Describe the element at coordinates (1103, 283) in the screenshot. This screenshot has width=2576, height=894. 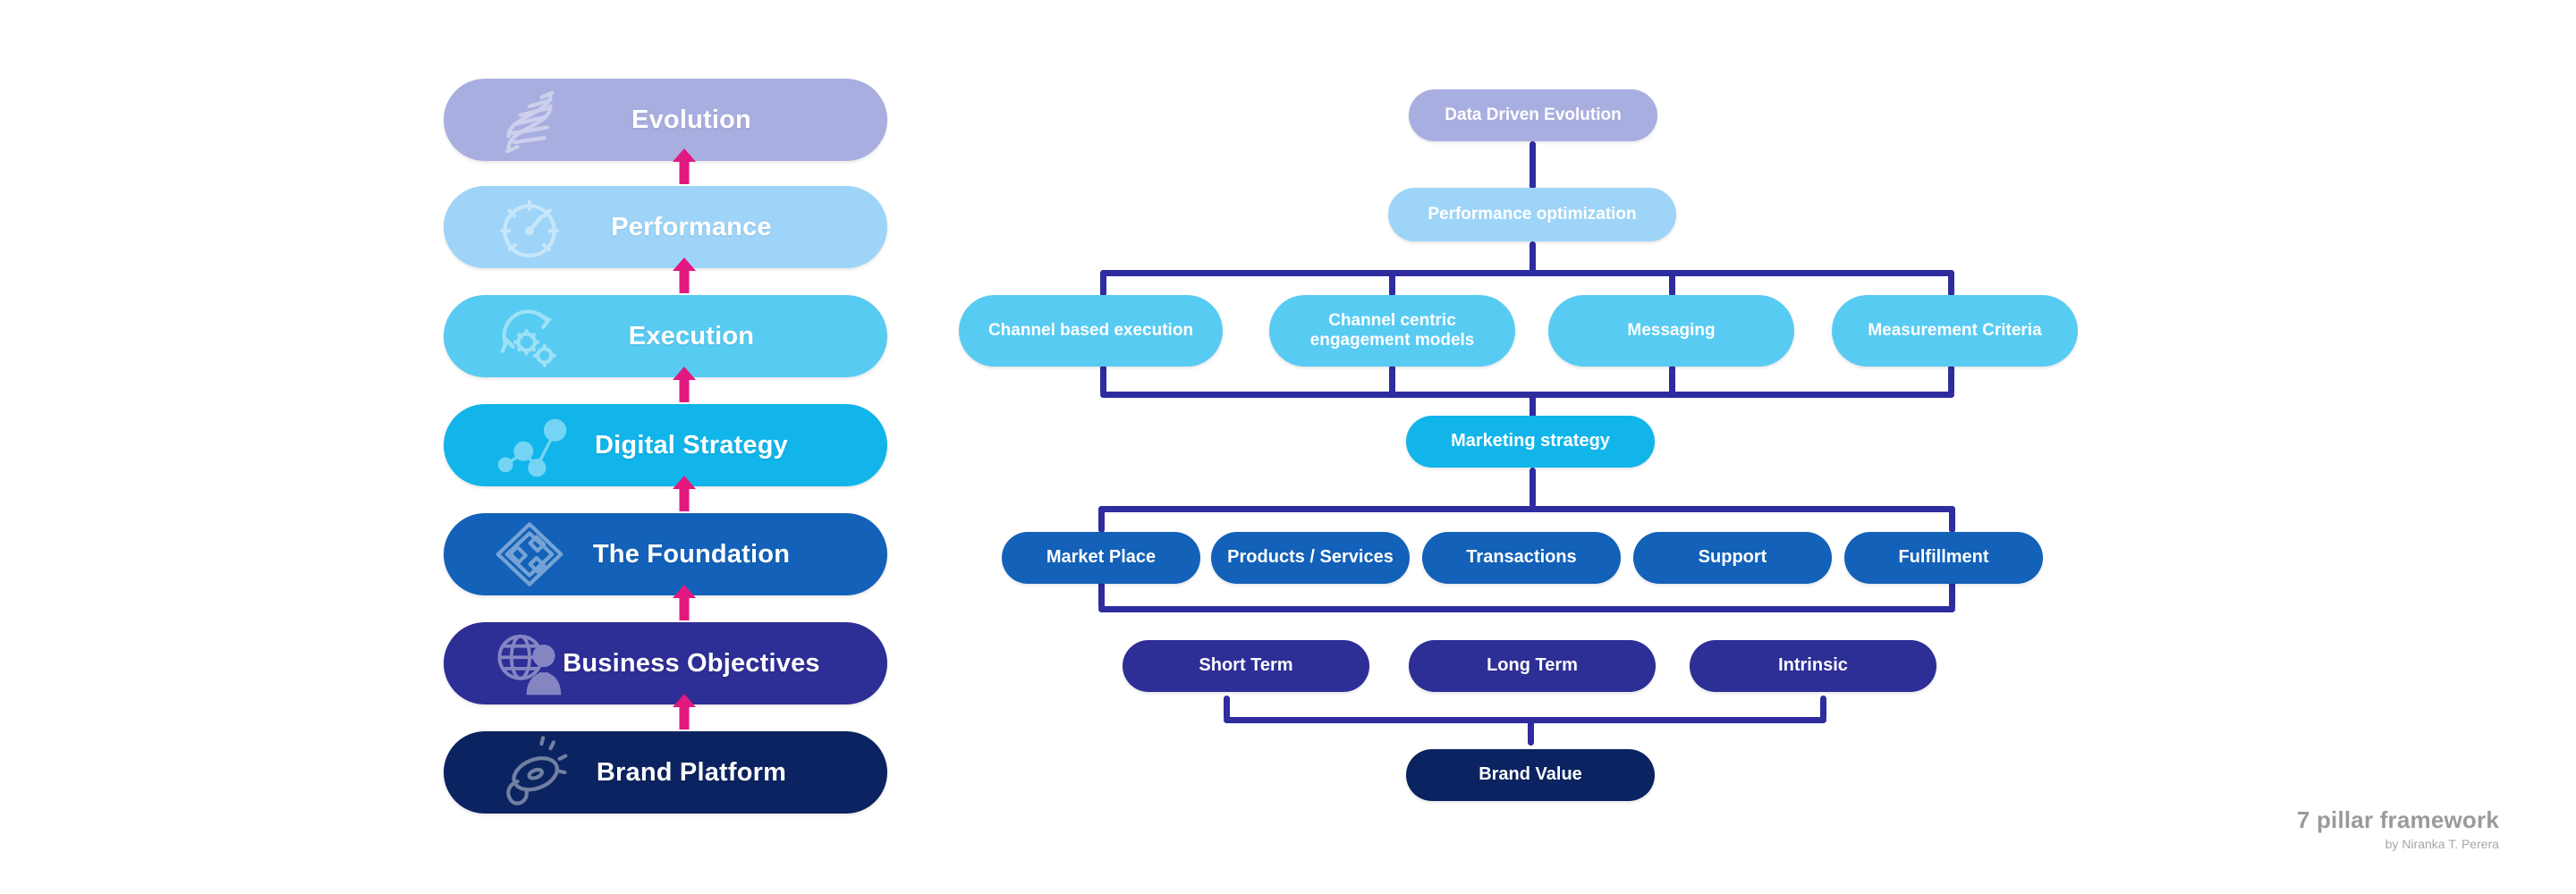
I see `connector-exec-stub-1-top` at that location.